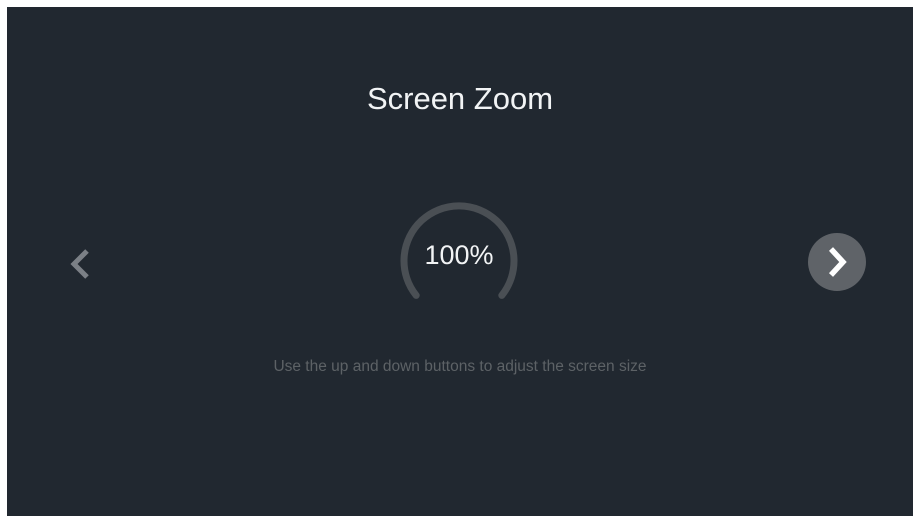 The image size is (913, 516). I want to click on chevron-left-icon, so click(79, 264).